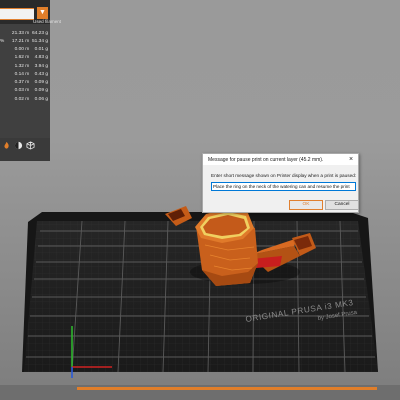 The height and width of the screenshot is (400, 400). Describe the element at coordinates (22, 58) in the screenshot. I see `filament-length: 1.62 m` at that location.